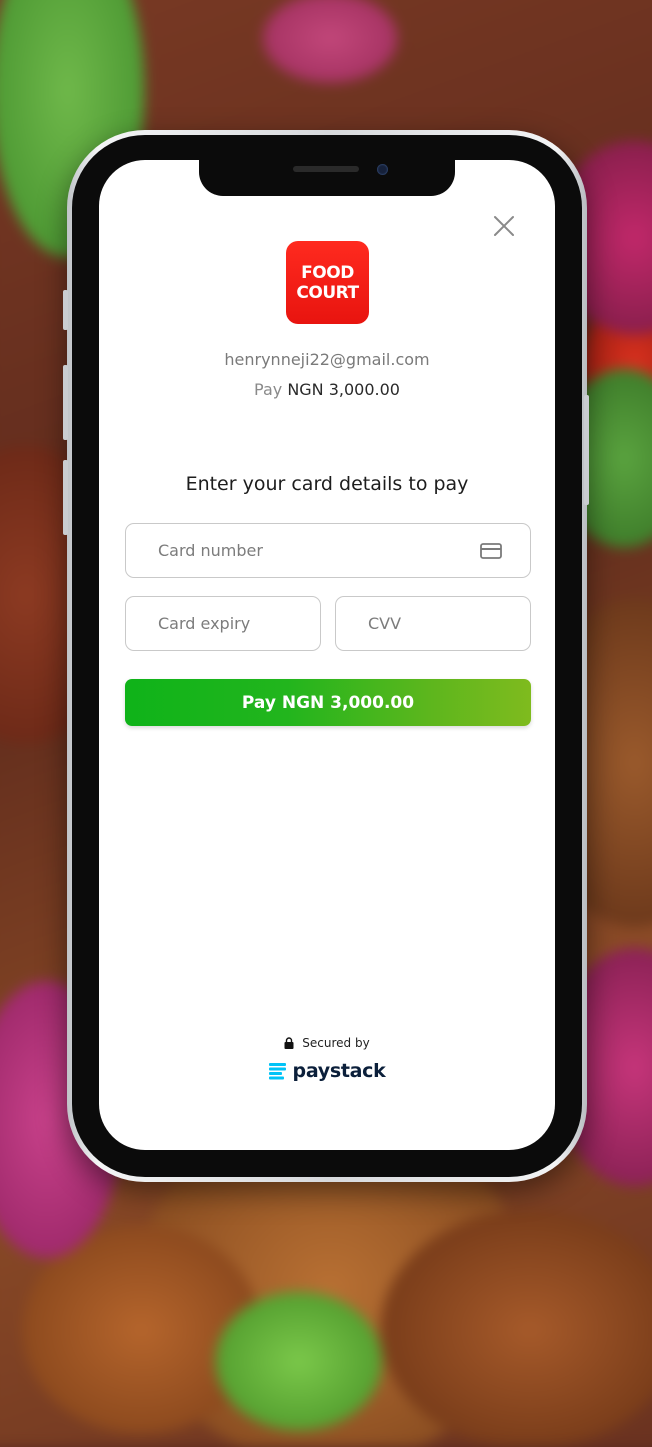  I want to click on cvv-input, so click(433, 623).